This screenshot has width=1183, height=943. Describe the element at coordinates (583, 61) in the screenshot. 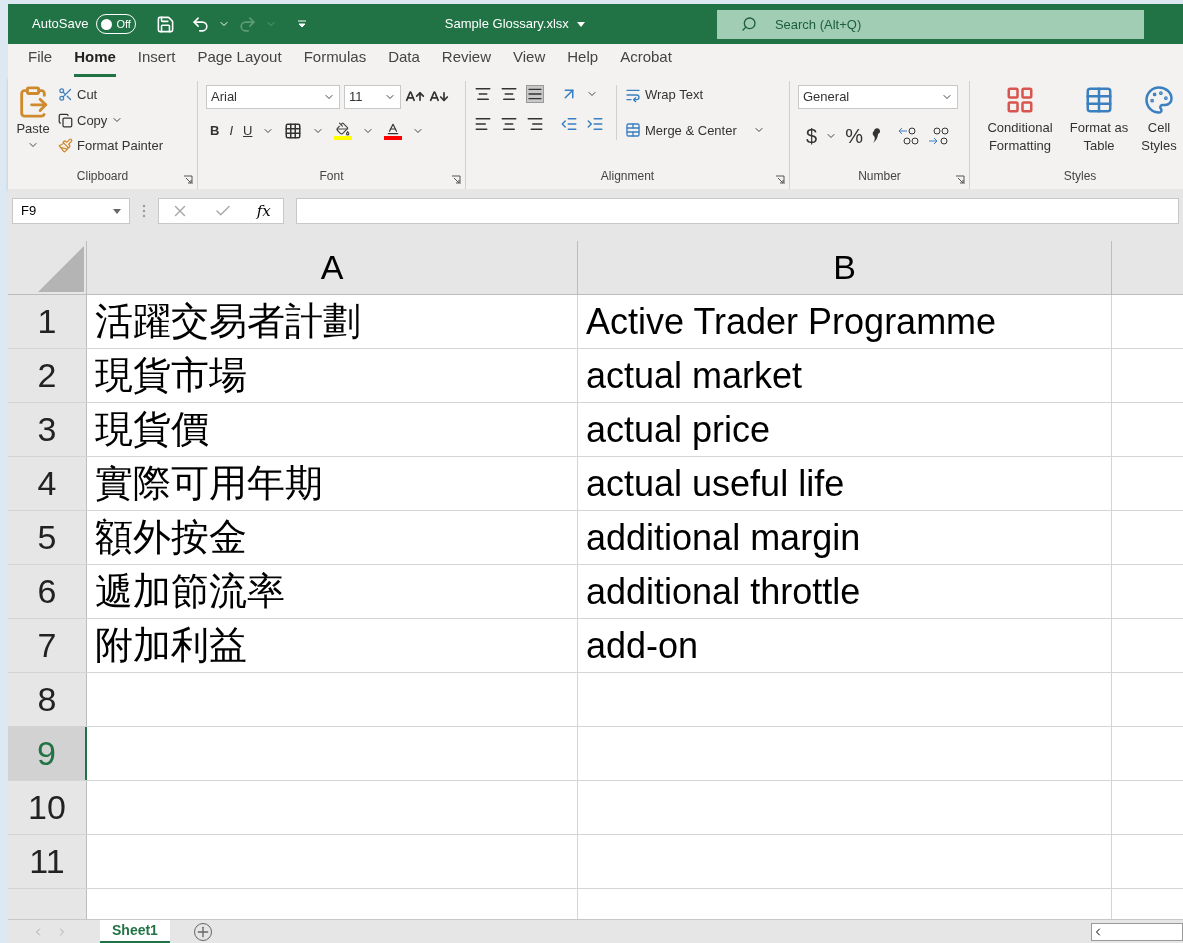

I see `menu-tab: Help` at that location.